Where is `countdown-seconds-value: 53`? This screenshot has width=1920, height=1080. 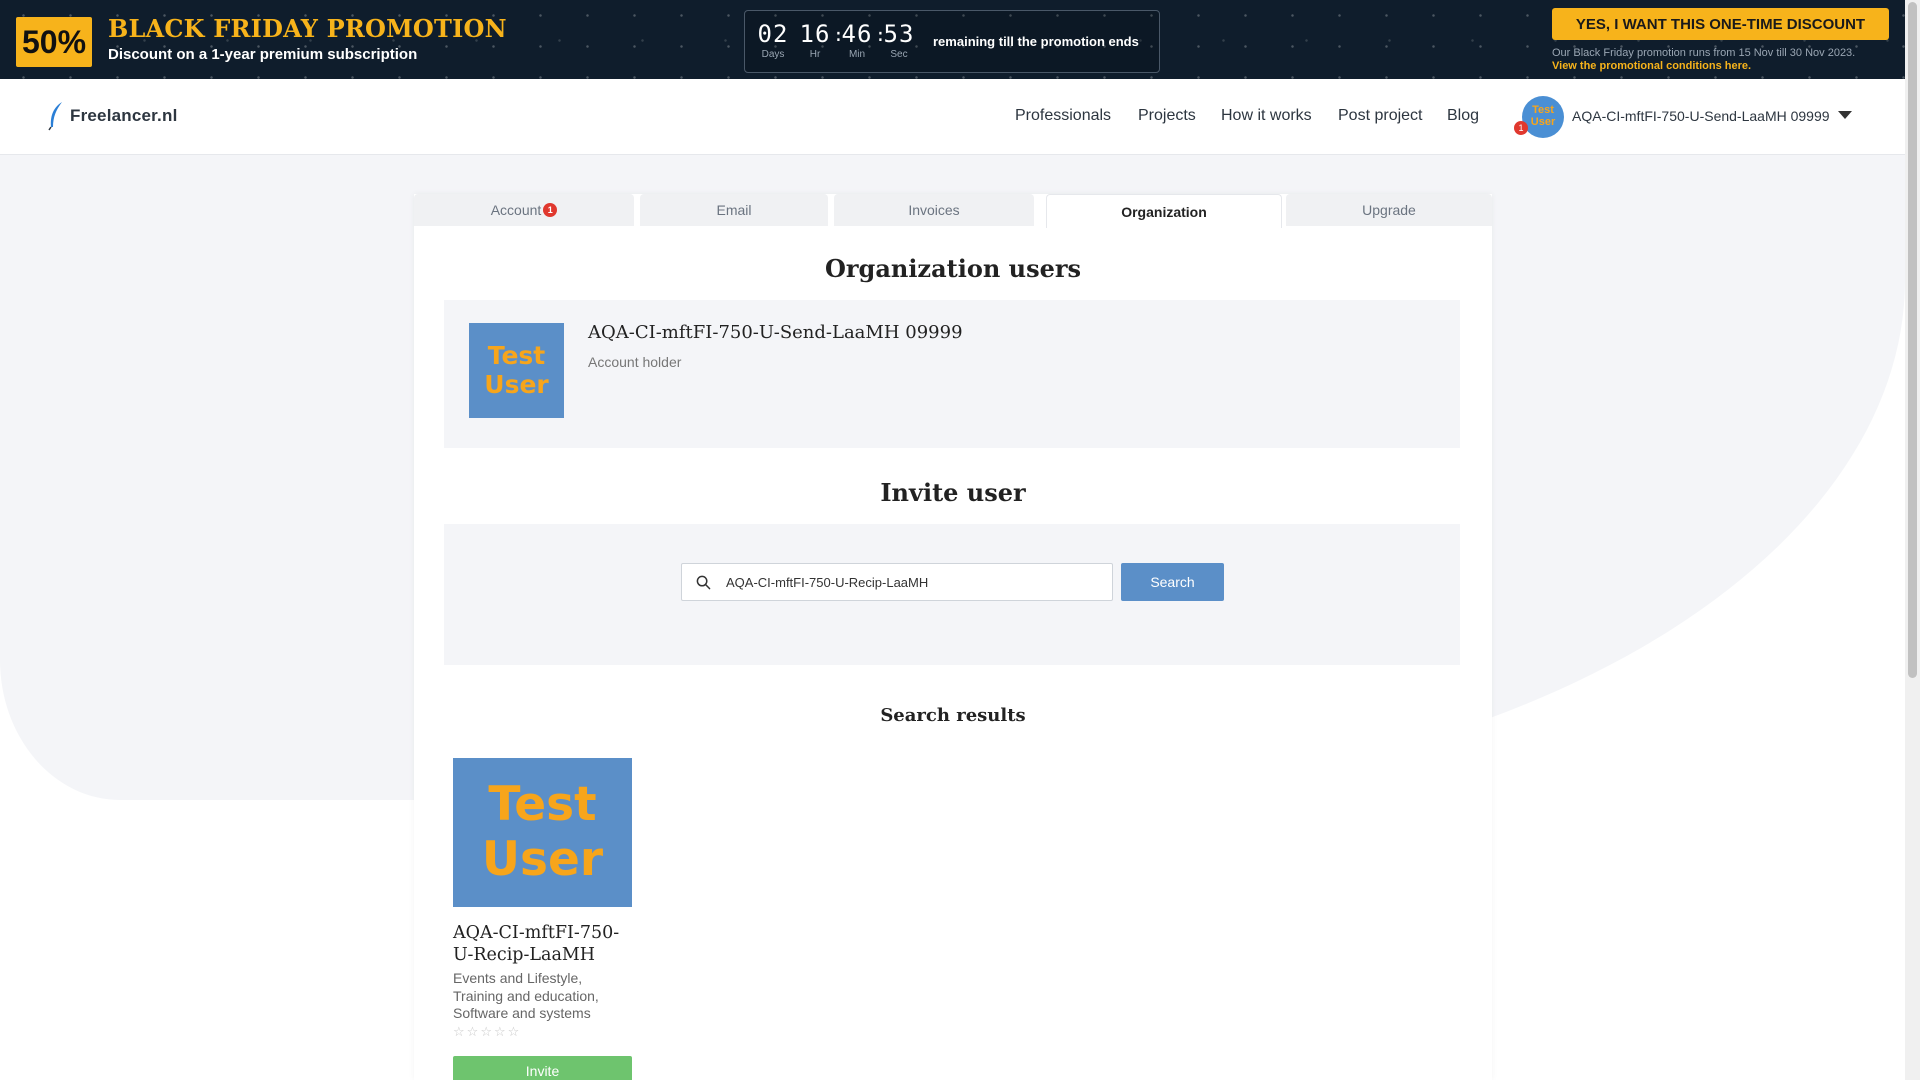 countdown-seconds-value: 53 is located at coordinates (899, 34).